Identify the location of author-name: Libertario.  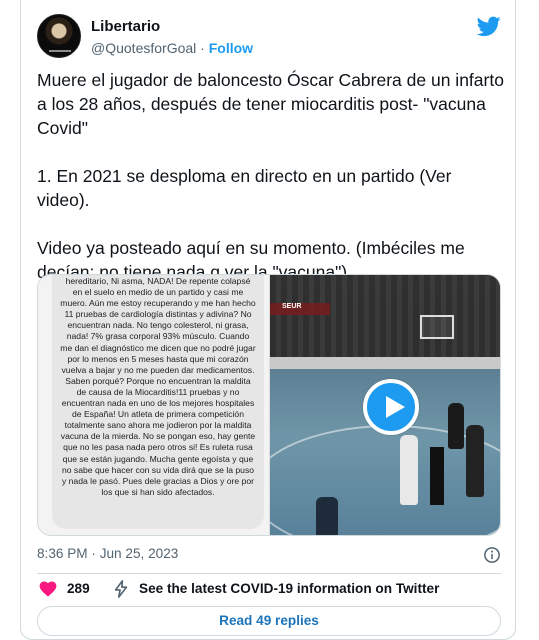
(125, 26).